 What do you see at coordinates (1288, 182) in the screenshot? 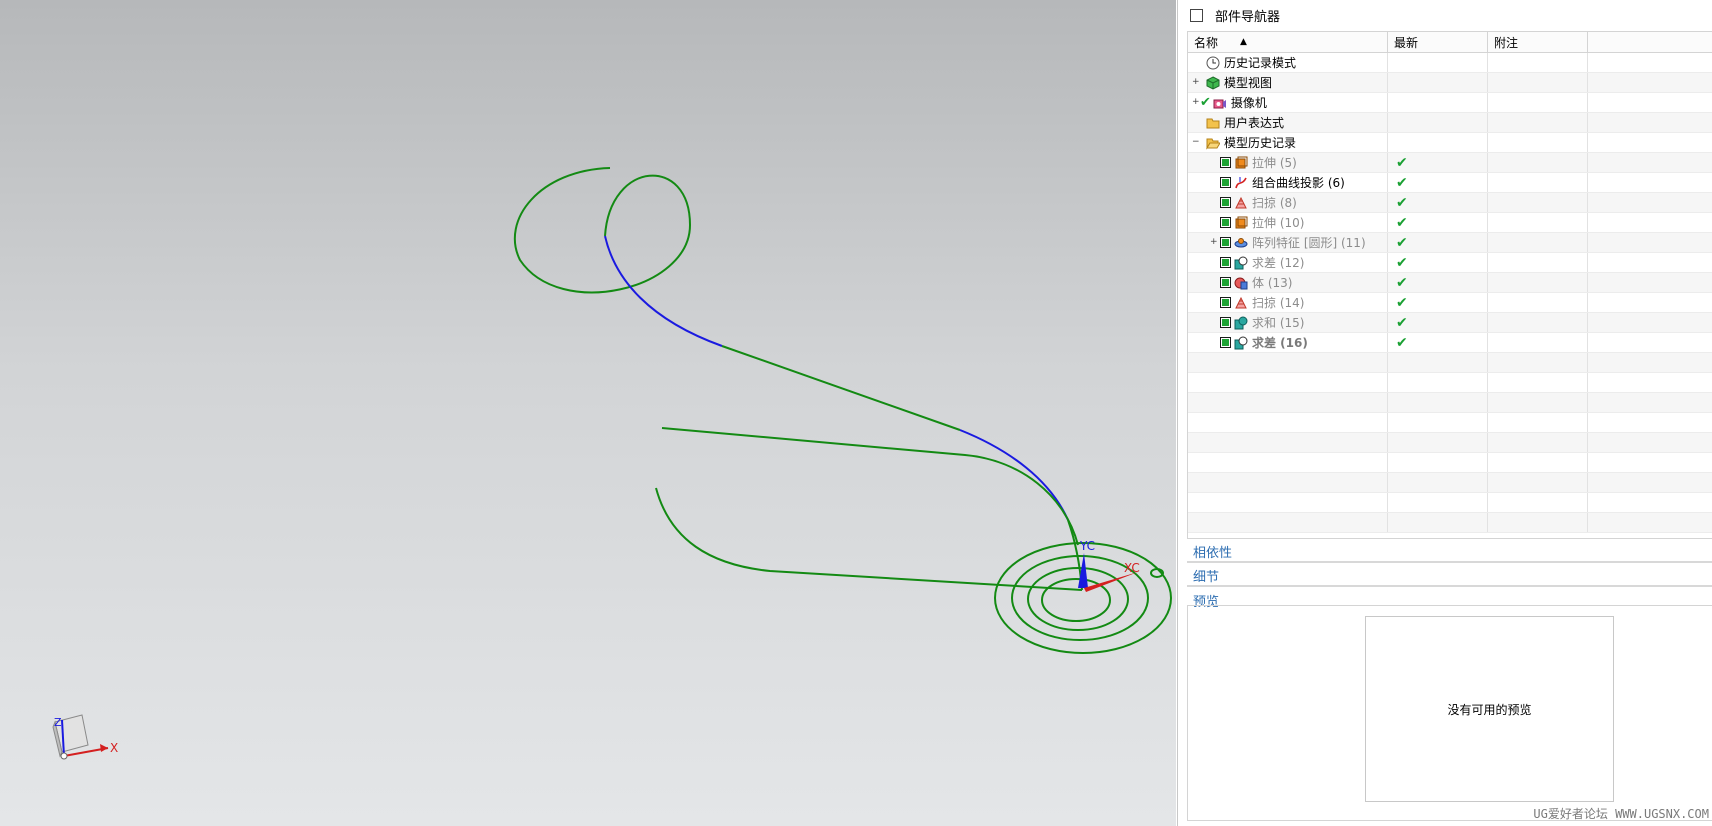
I see `tree-row-name: 组合曲线投影 (6)` at bounding box center [1288, 182].